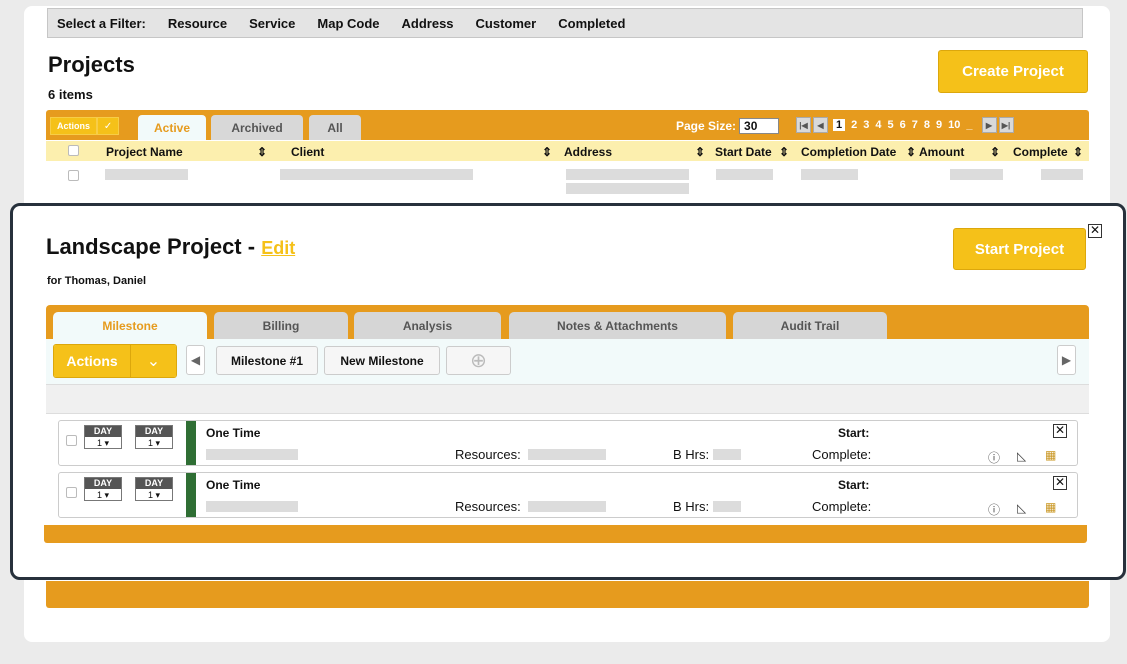 The height and width of the screenshot is (664, 1127). Describe the element at coordinates (108, 126) in the screenshot. I see `chevron-down-icon: ✓` at that location.